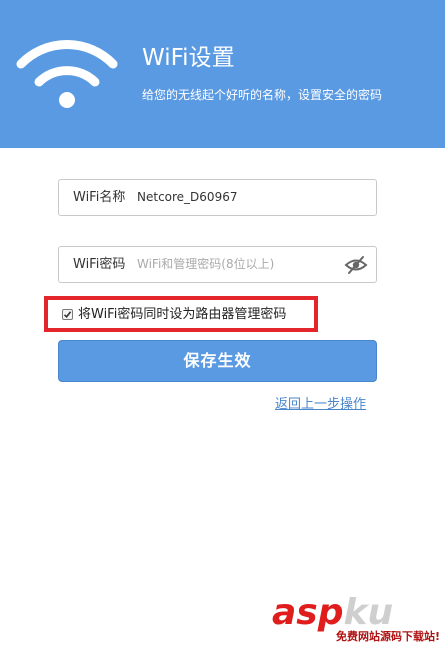 The width and height of the screenshot is (445, 651). I want to click on wifi-password-field: WiFi密码 WiFi和管理密码(8位以上), so click(217, 264).